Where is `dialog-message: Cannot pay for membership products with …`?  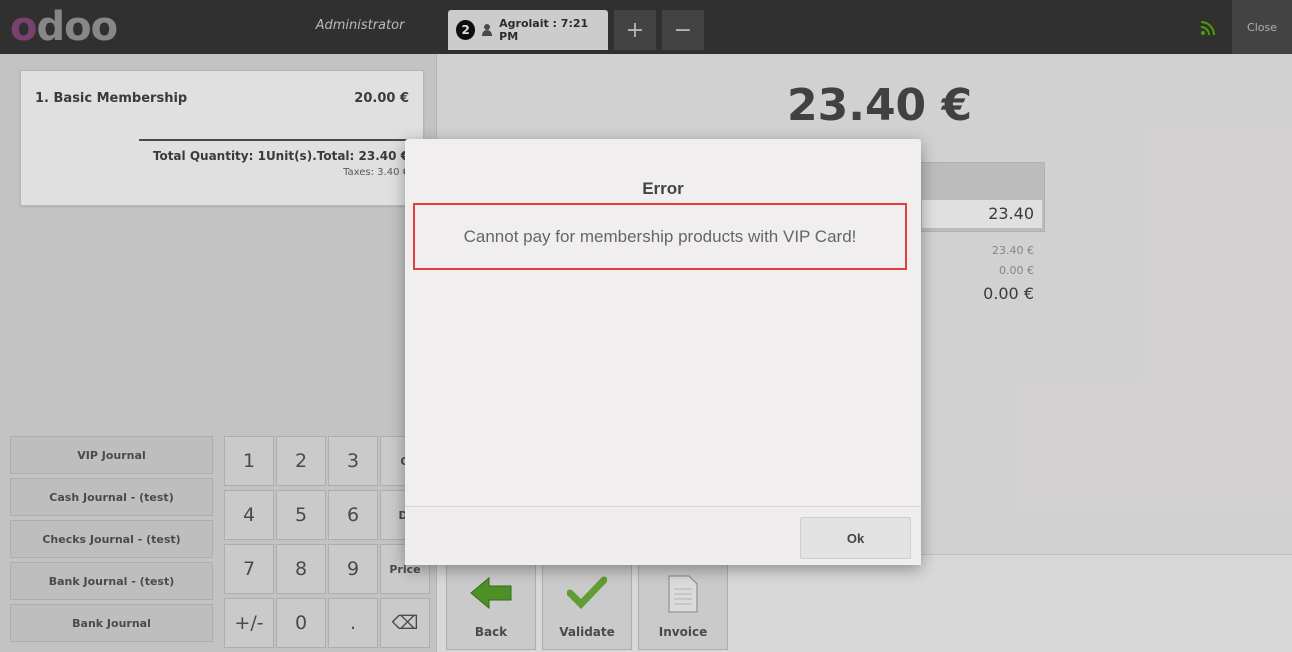
dialog-message: Cannot pay for membership products with … is located at coordinates (660, 236).